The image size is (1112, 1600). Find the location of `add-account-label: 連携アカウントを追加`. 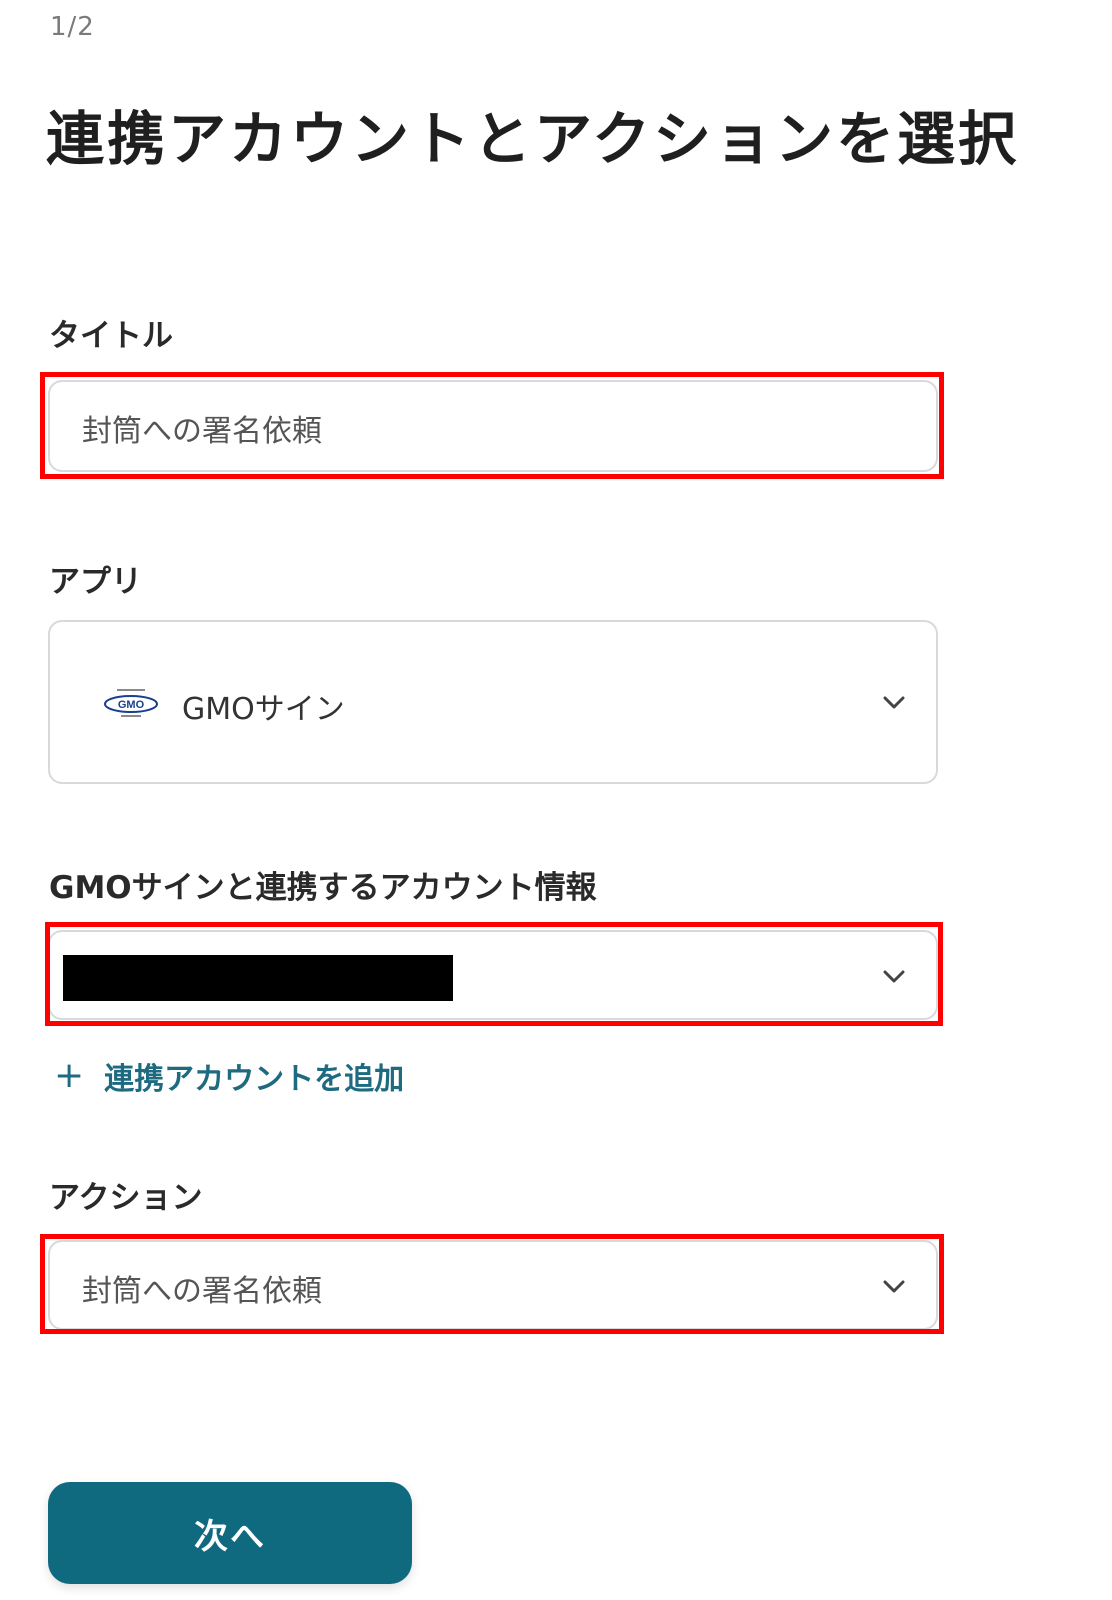

add-account-label: 連携アカウントを追加 is located at coordinates (254, 1079).